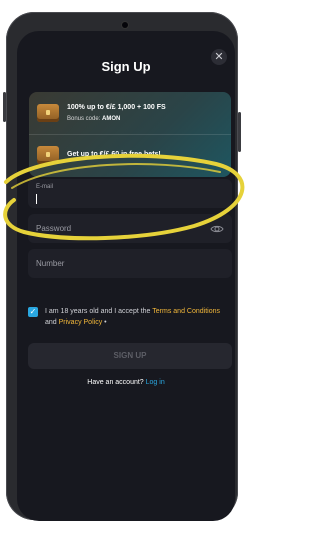 The width and height of the screenshot is (320, 540). I want to click on privacy-link: Privacy Policy, so click(81, 322).